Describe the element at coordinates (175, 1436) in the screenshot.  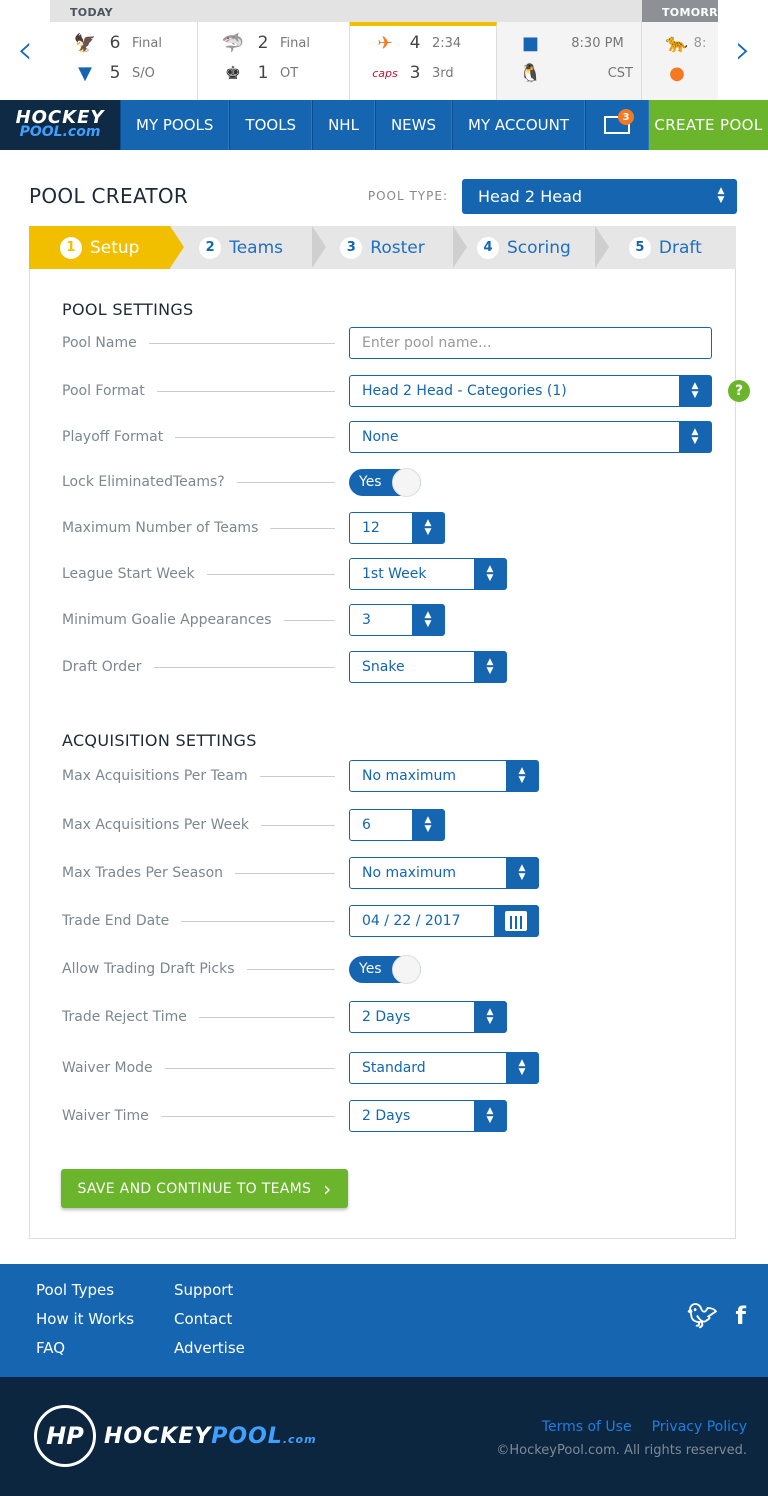
I see `footer-logo: HP HOCKEYPOOL.com` at that location.